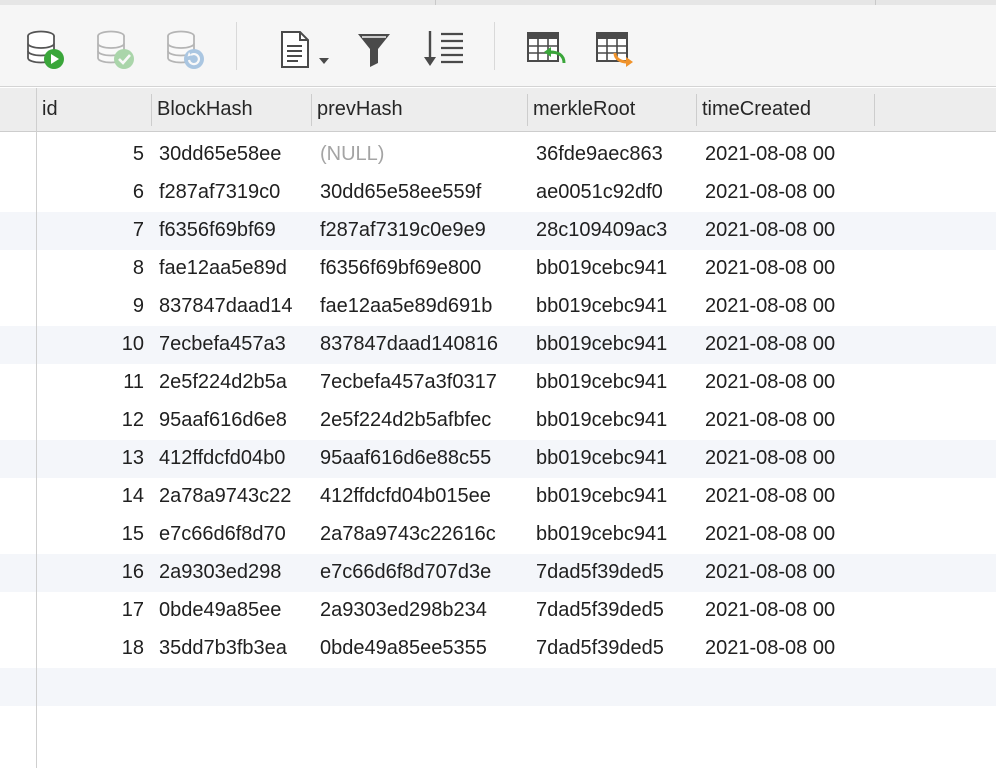 This screenshot has width=996, height=768. What do you see at coordinates (421, 421) in the screenshot?
I see `cell-prevhash: 2e5f224d2b5afbfec` at bounding box center [421, 421].